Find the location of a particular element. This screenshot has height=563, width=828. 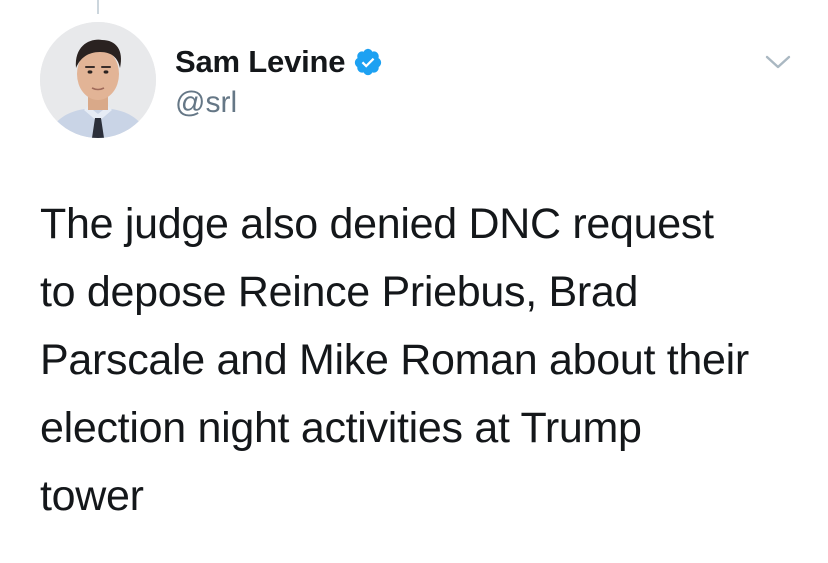

chevron-down-icon is located at coordinates (778, 62).